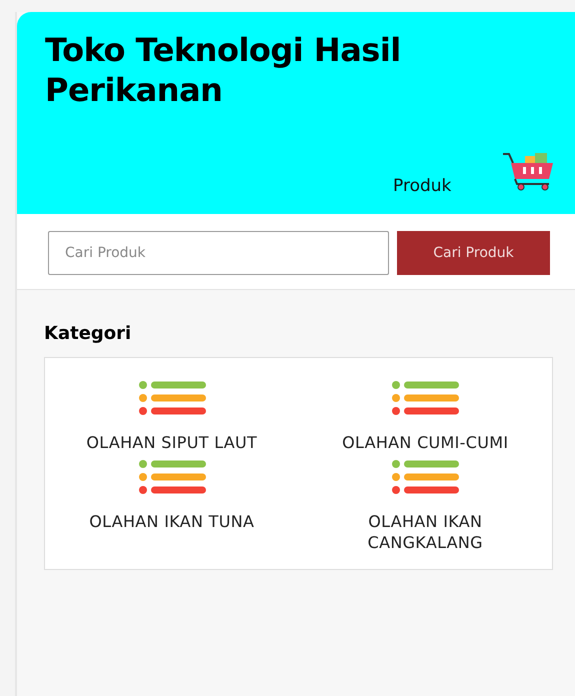  What do you see at coordinates (425, 442) in the screenshot?
I see `category-link: OLAHAN CUMI-CUMI` at bounding box center [425, 442].